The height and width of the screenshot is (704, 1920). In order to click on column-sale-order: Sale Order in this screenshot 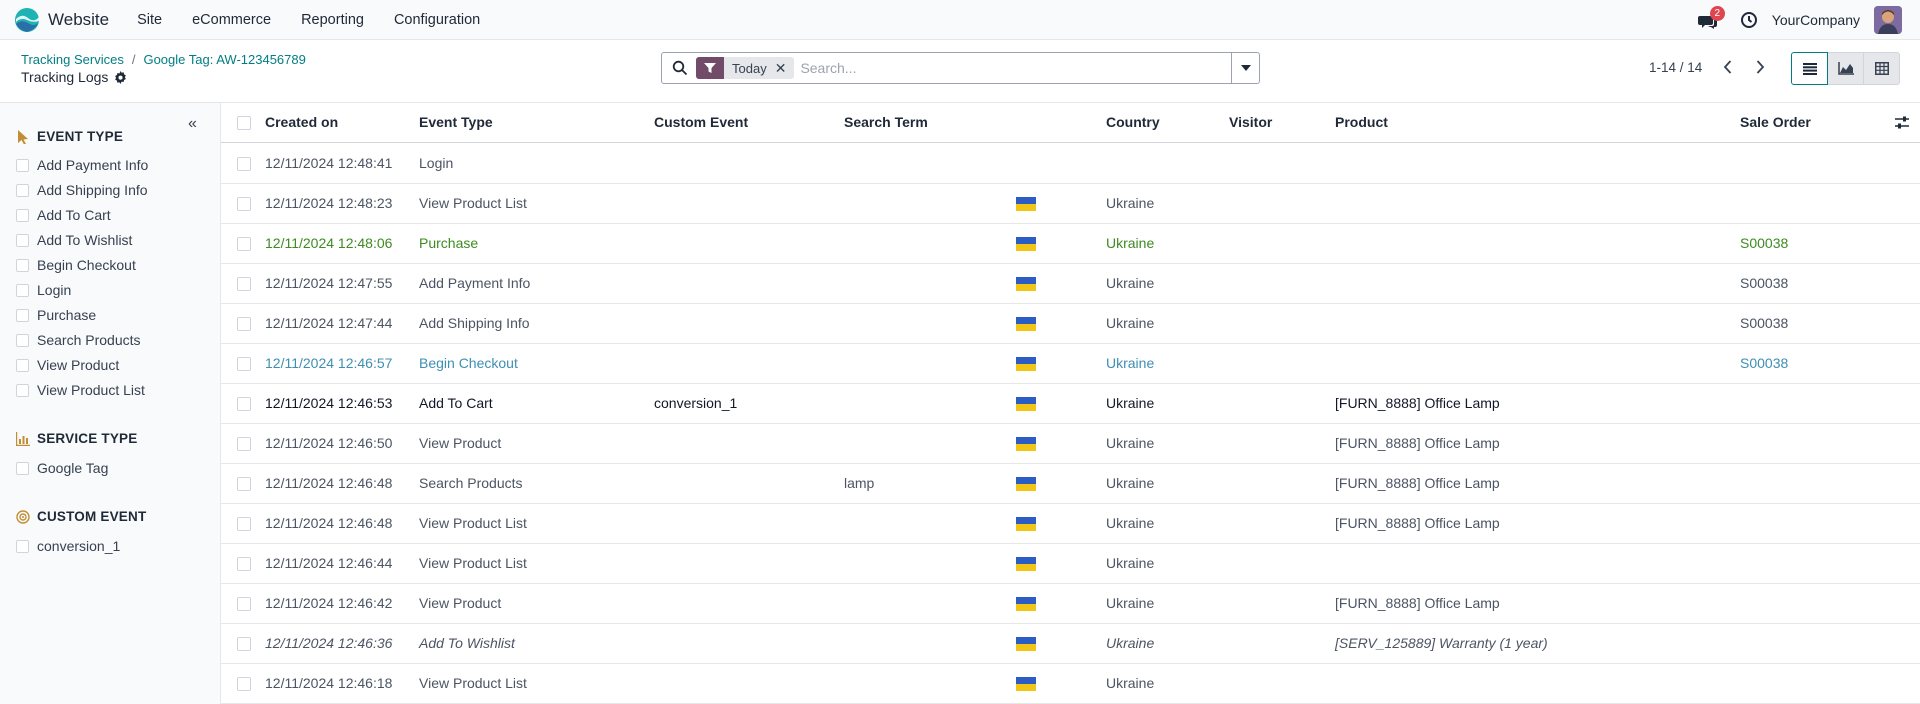, I will do `click(1775, 122)`.